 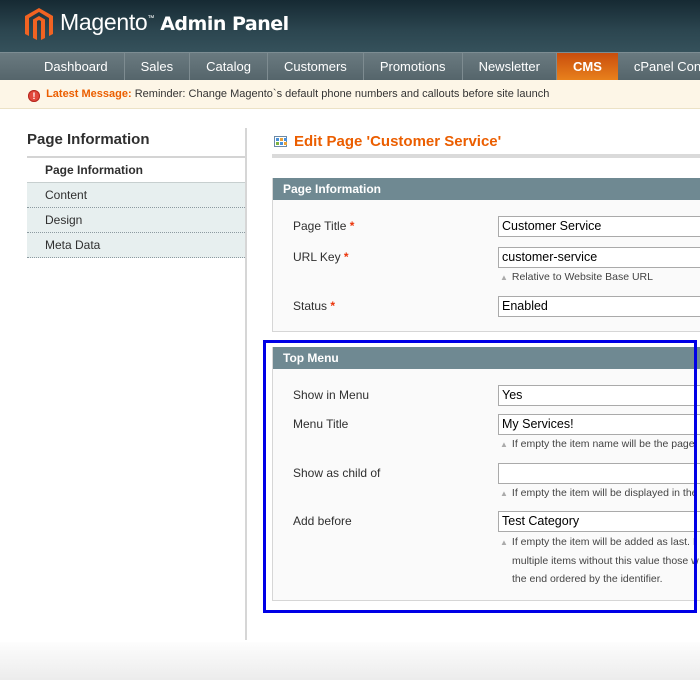 I want to click on nav-item-customers: Customers, so click(x=316, y=66).